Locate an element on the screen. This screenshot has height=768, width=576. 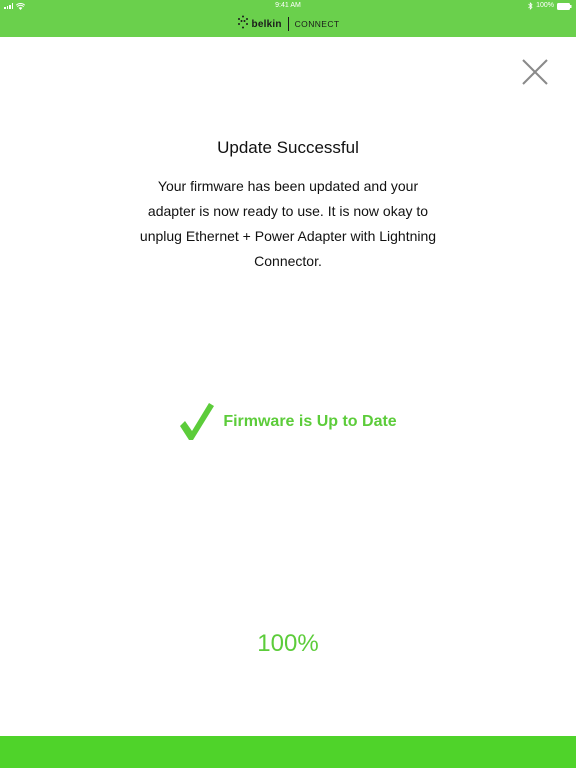
checkmark-icon is located at coordinates (197, 422).